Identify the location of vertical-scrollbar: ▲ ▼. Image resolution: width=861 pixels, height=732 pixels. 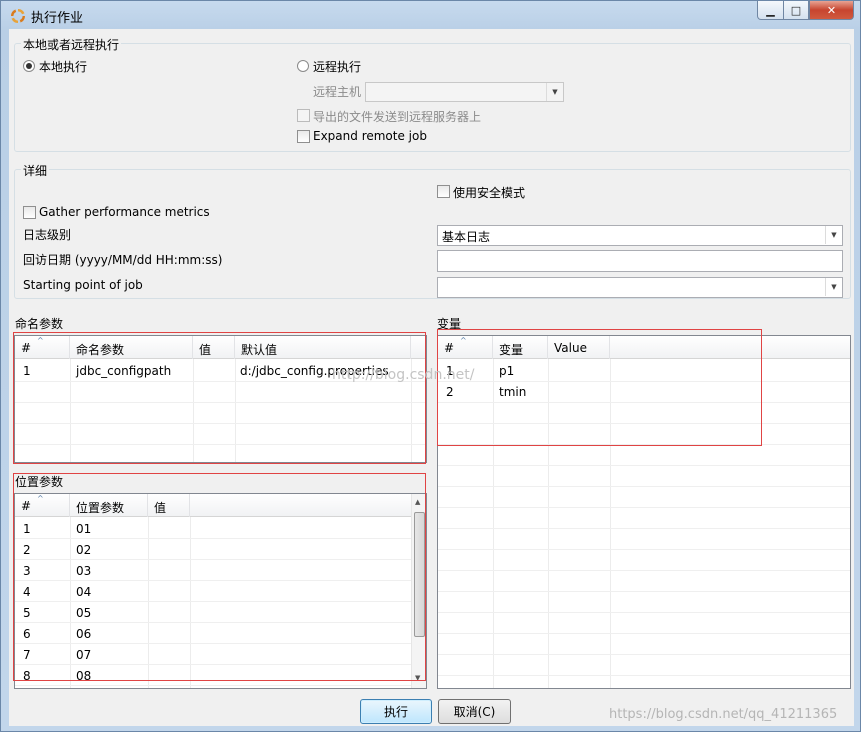
(418, 591).